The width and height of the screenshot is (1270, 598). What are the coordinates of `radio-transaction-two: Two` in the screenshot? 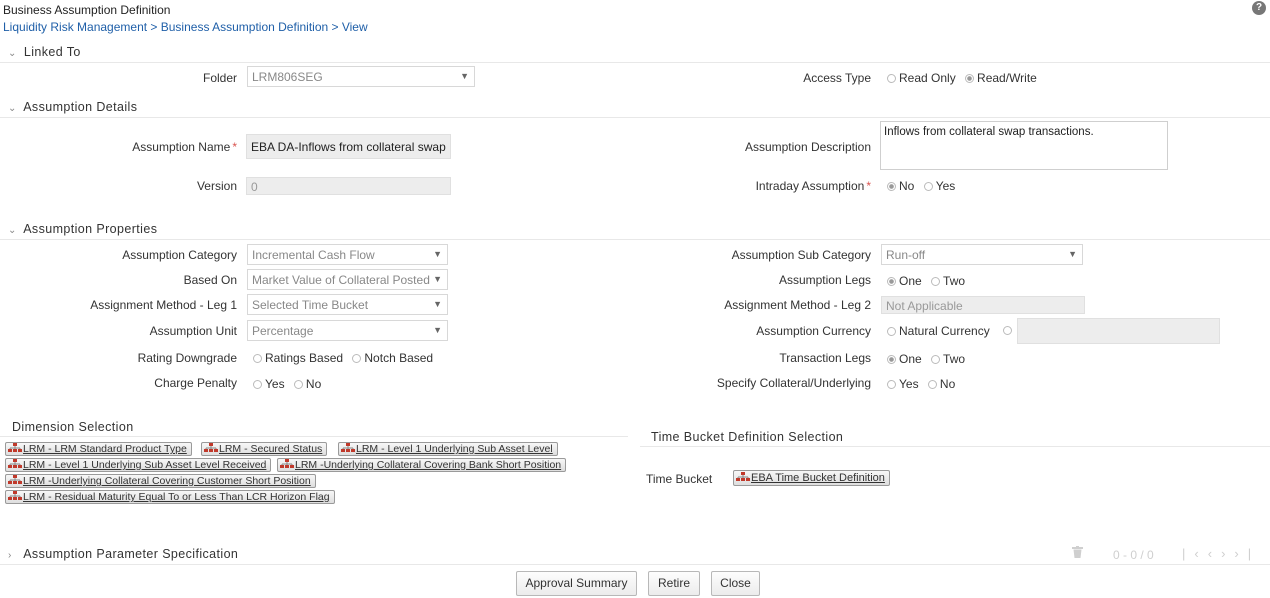 It's located at (948, 359).